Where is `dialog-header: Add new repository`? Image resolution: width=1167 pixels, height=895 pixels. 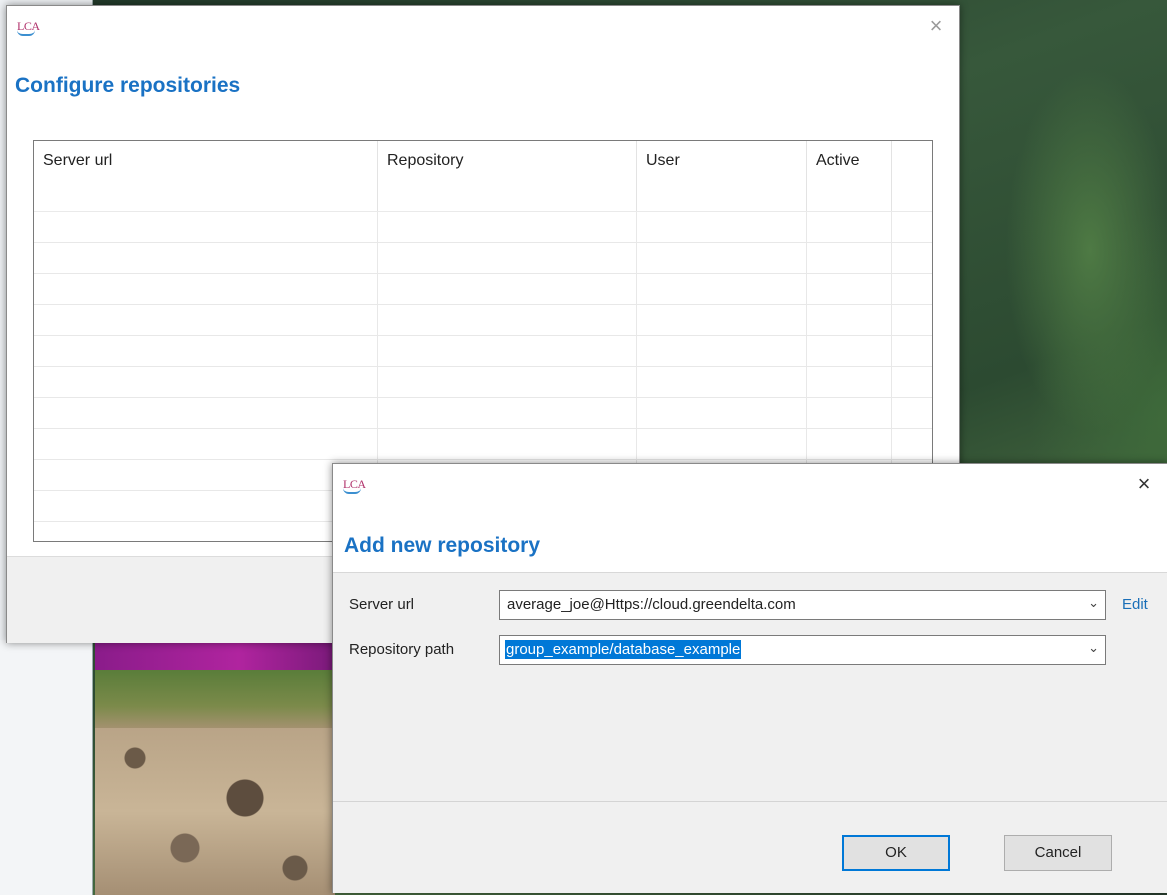
dialog-header: Add new repository is located at coordinates (750, 538).